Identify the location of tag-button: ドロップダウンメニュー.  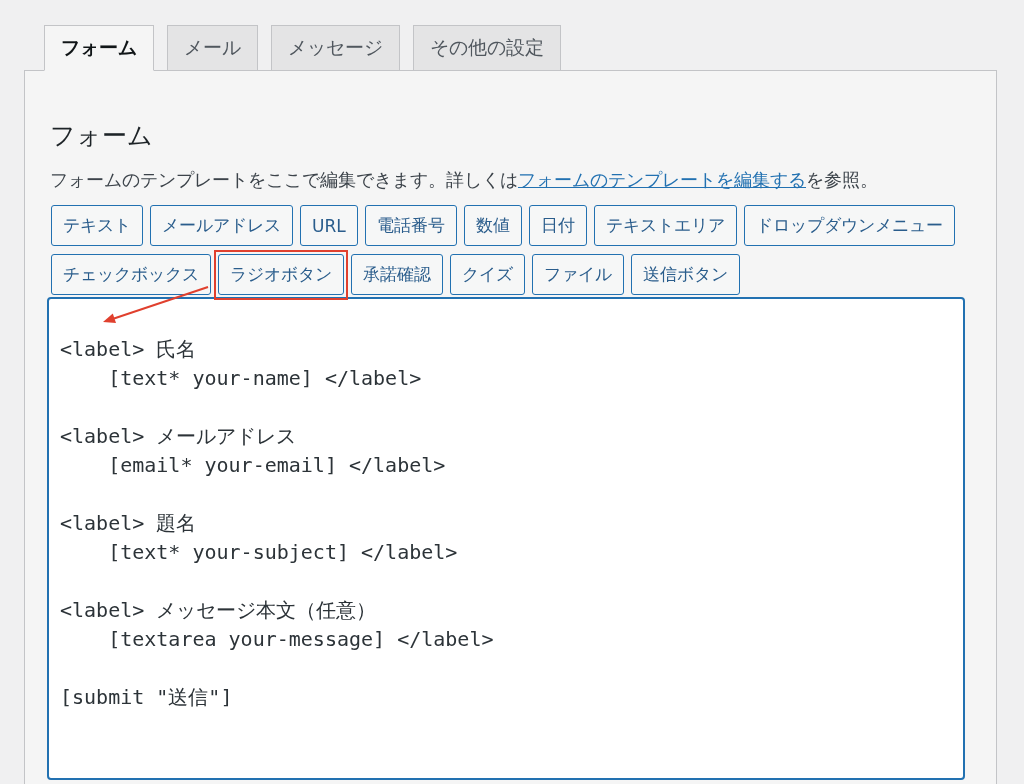
(849, 225).